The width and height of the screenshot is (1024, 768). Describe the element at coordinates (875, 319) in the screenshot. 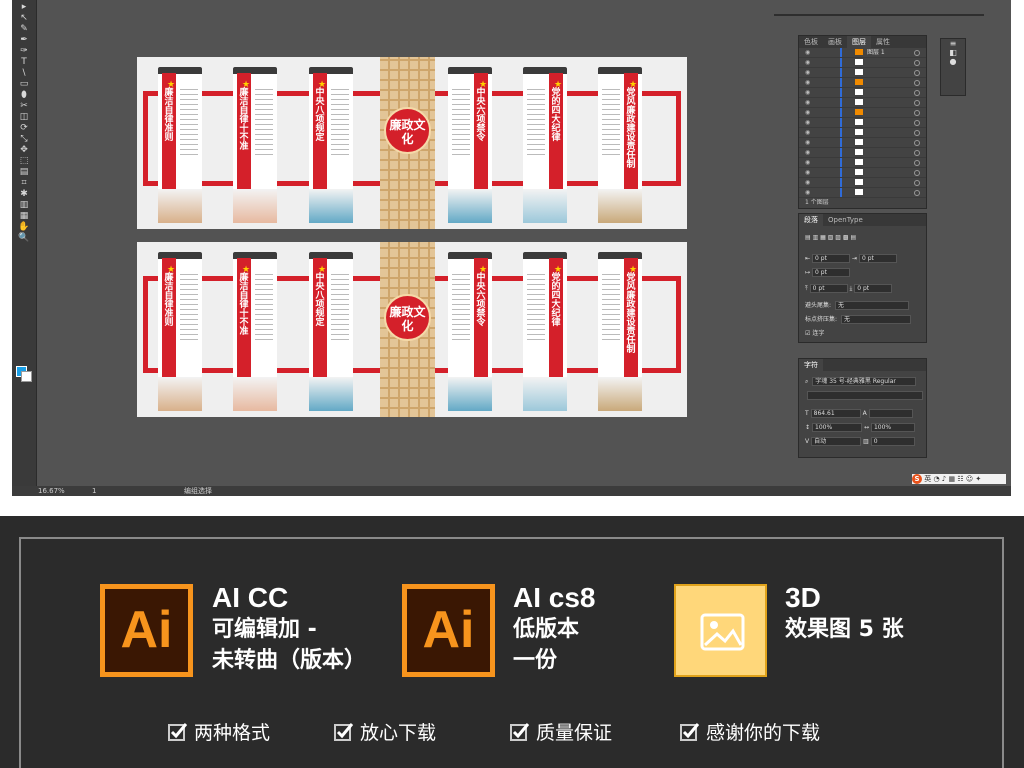

I see `mojikumi-select: 无` at that location.